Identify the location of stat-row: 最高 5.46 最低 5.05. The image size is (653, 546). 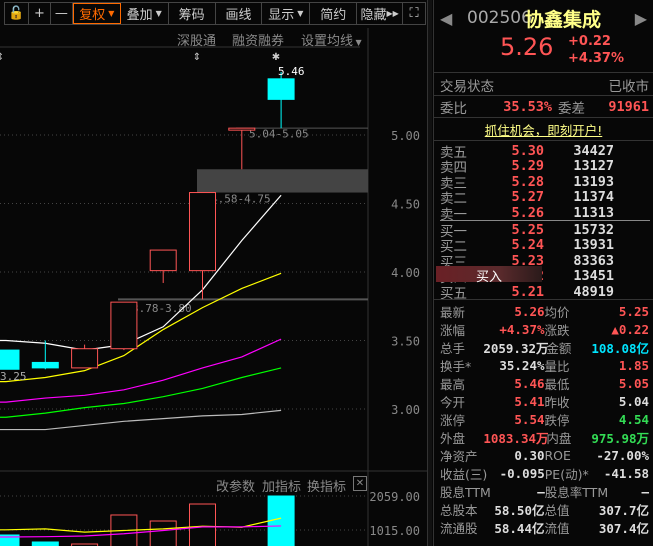
(544, 383).